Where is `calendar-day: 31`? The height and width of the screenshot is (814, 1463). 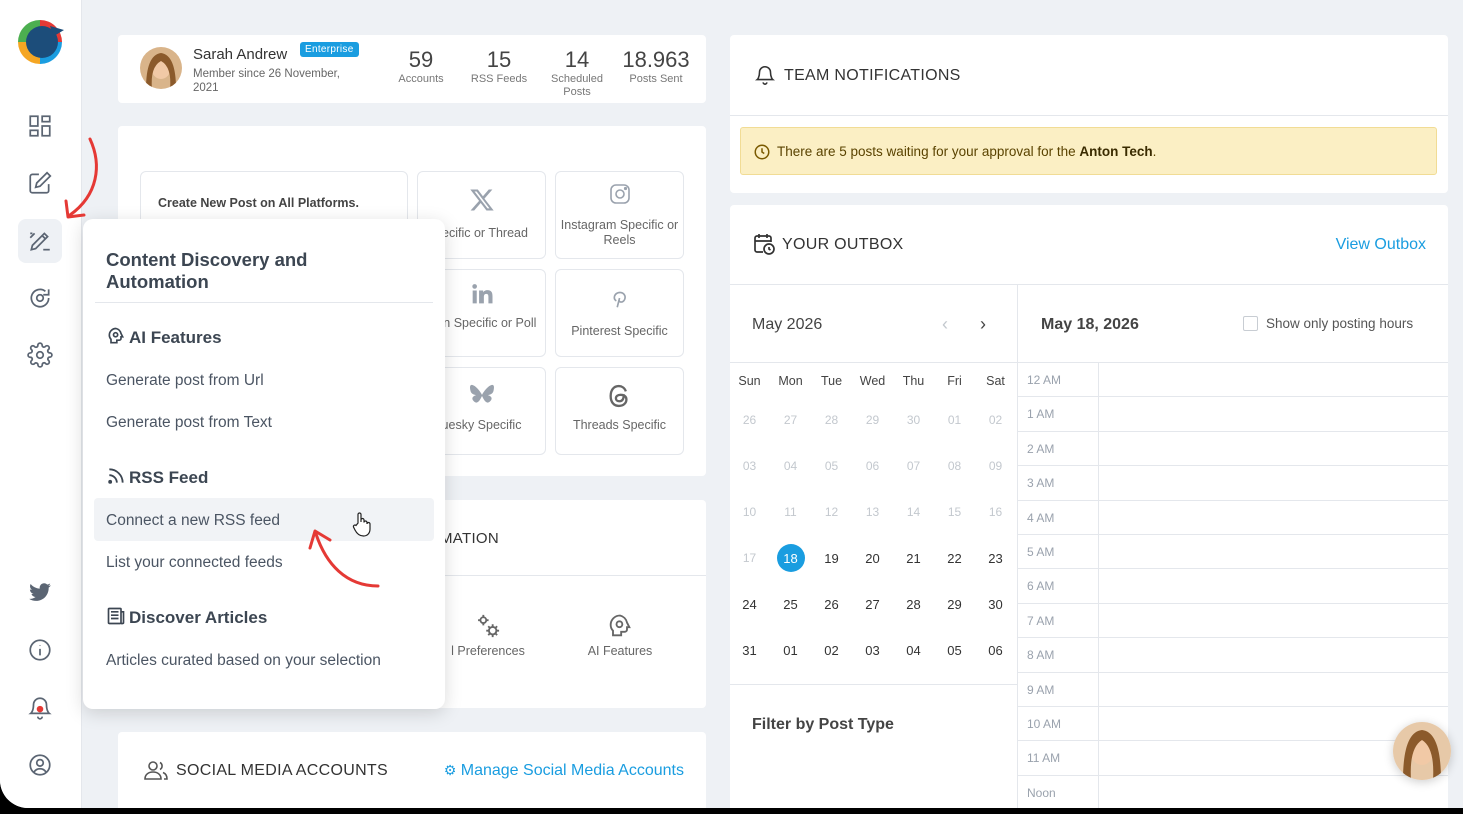 calendar-day: 31 is located at coordinates (749, 650).